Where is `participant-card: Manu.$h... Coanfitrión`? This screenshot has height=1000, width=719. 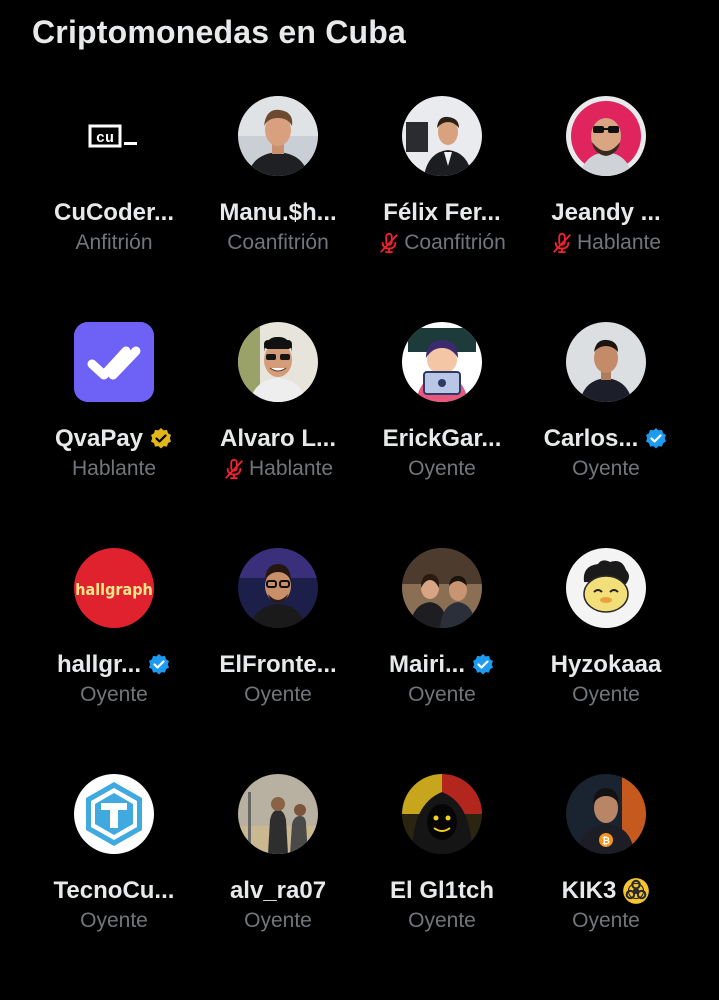
participant-card: Manu.$h... Coanfitrión is located at coordinates (278, 209).